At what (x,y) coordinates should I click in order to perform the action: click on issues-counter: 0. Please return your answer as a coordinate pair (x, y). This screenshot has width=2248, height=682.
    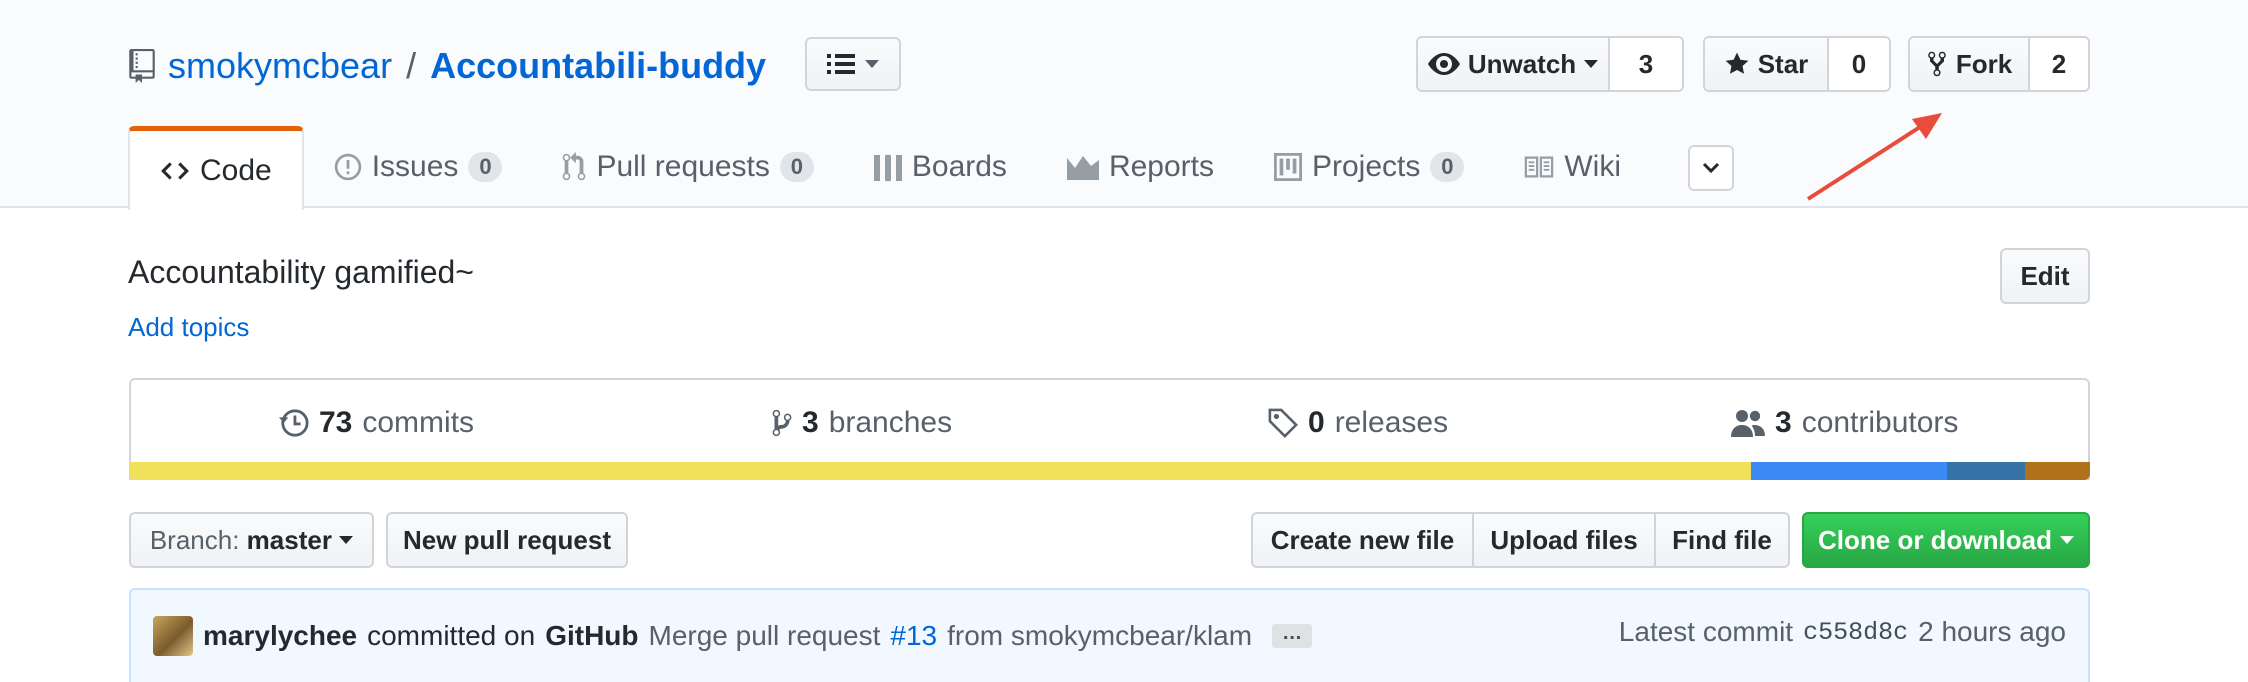
    Looking at the image, I should click on (485, 167).